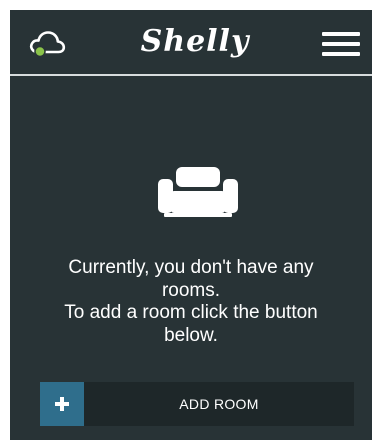  I want to click on empty-message-line: Currently, you don't have any, so click(191, 267).